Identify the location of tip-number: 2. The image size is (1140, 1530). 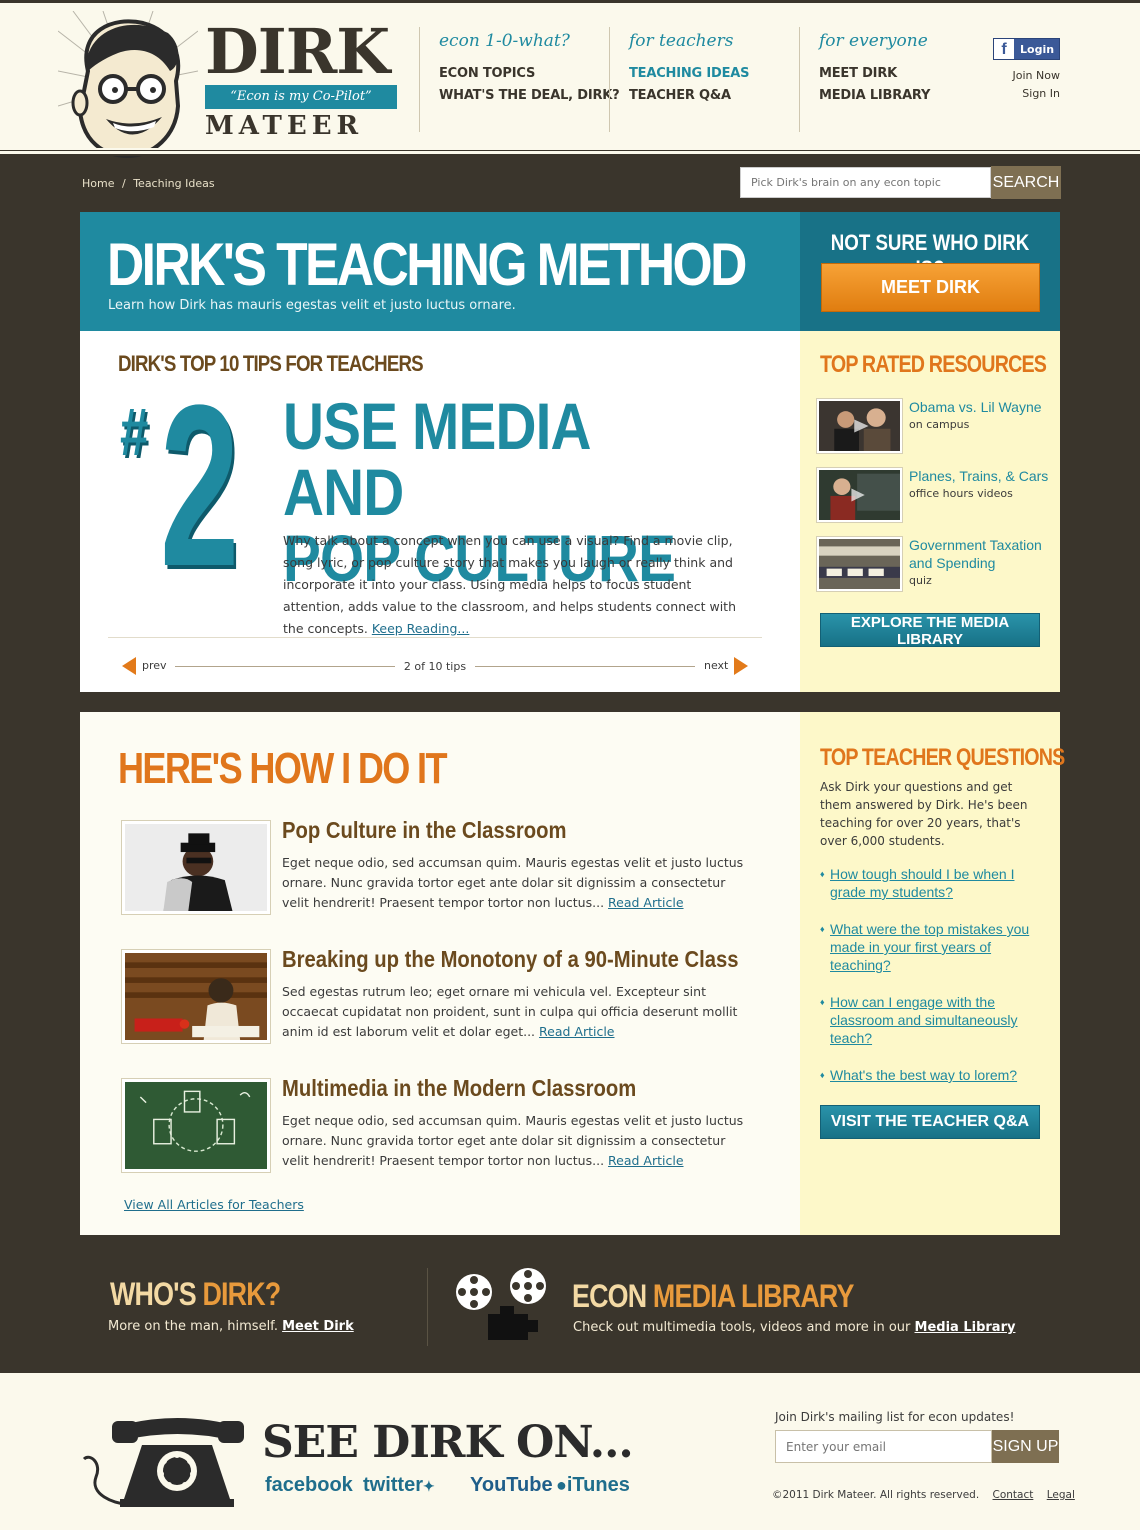
(200, 485).